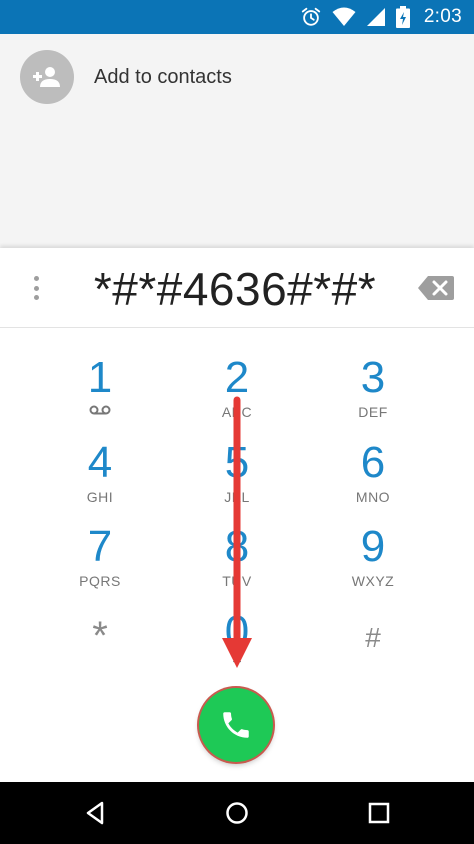 The image size is (474, 844). What do you see at coordinates (373, 412) in the screenshot?
I see `key-letters: DEF` at bounding box center [373, 412].